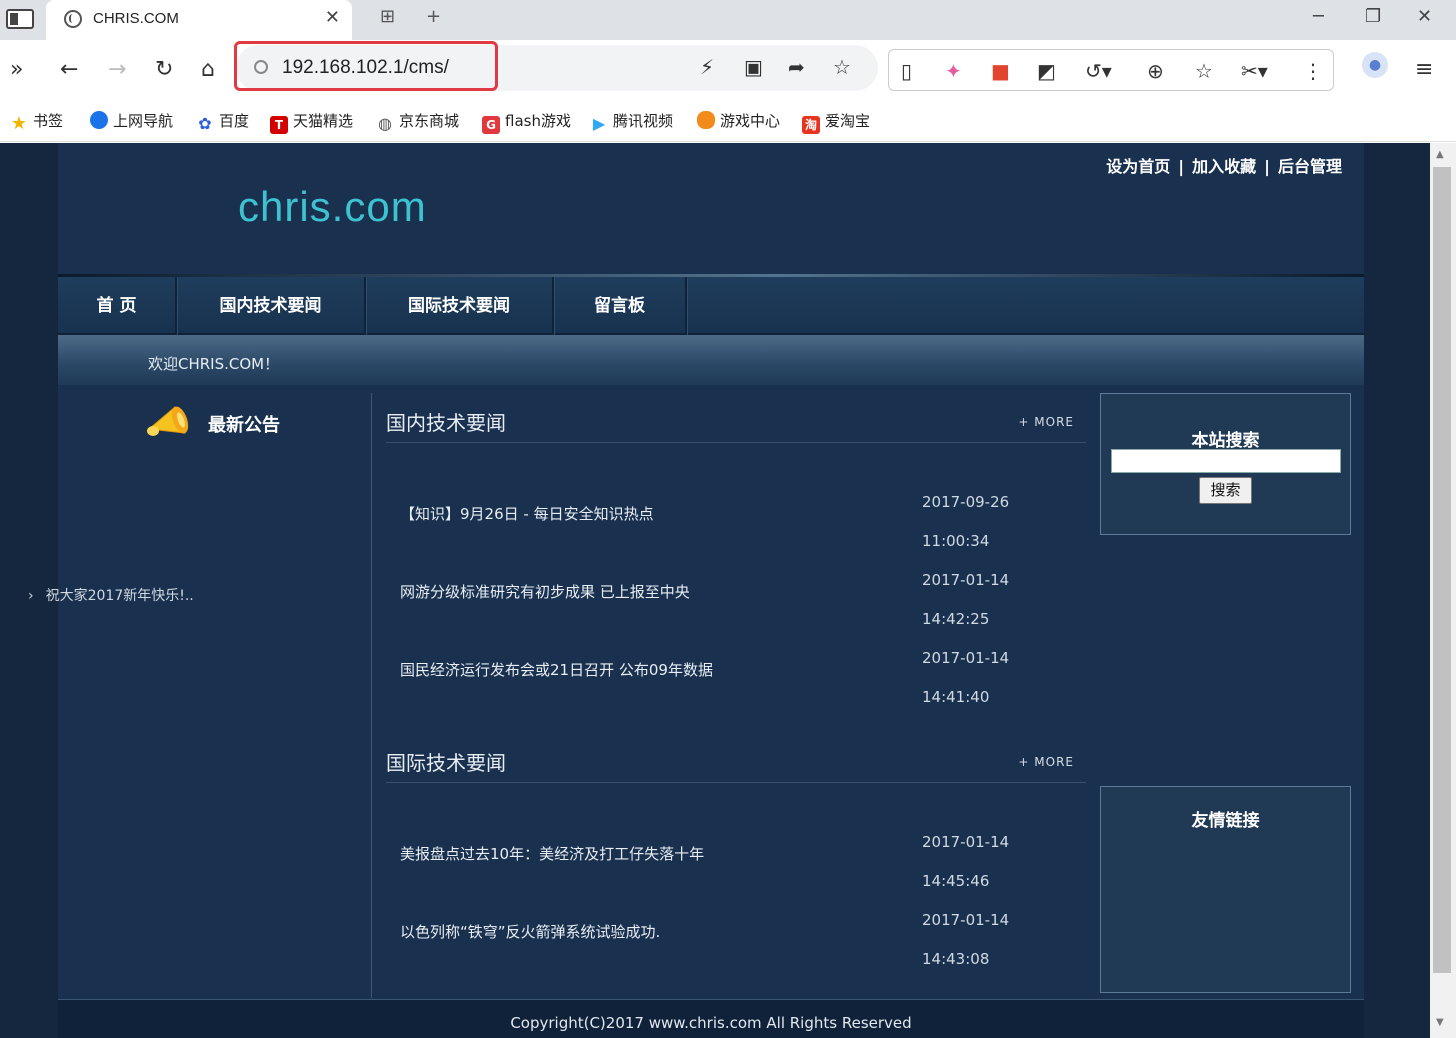 The width and height of the screenshot is (1456, 1038). I want to click on profile-avatar: ●, so click(1375, 65).